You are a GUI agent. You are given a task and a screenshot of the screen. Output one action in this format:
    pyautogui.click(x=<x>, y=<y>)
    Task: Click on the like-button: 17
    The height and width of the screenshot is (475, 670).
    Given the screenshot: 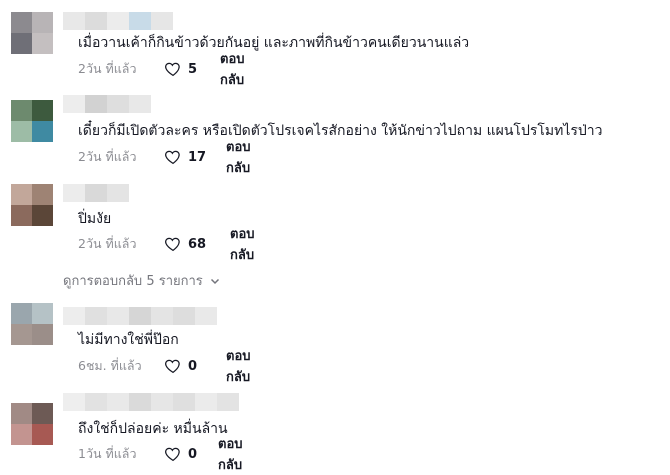 What is the action you would take?
    pyautogui.click(x=185, y=157)
    